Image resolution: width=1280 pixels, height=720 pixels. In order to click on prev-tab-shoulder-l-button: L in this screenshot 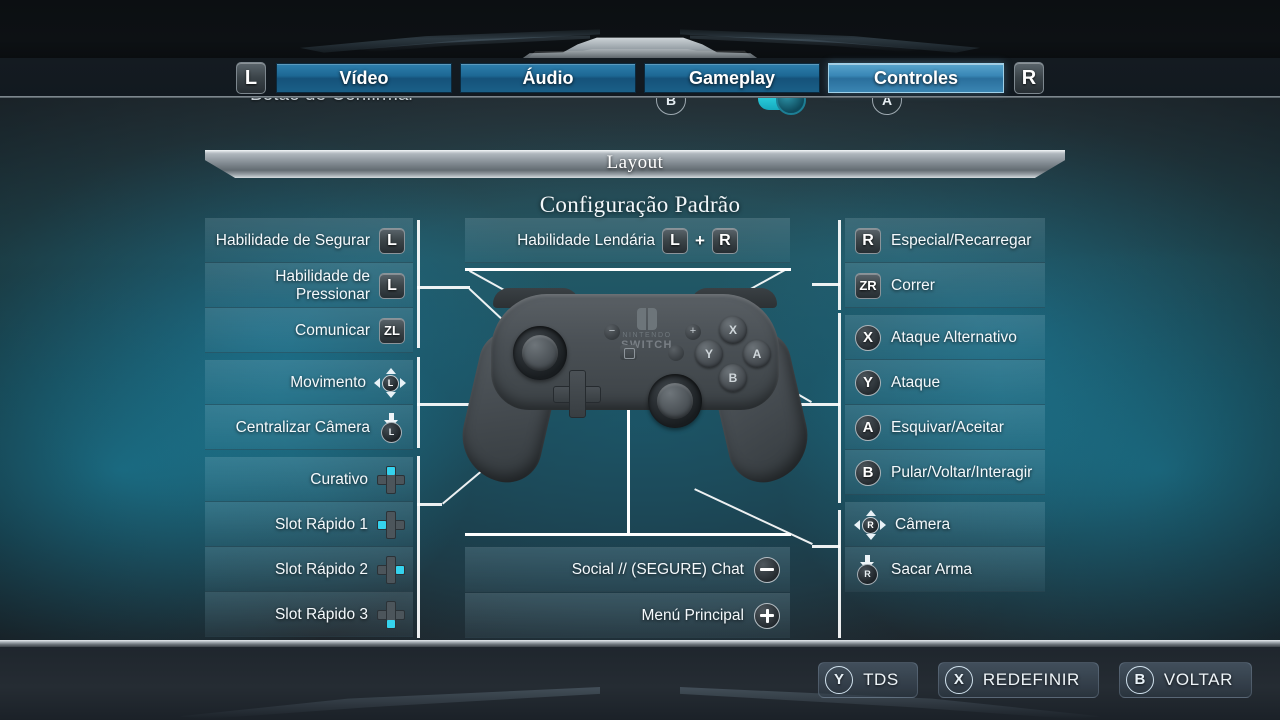, I will do `click(251, 78)`.